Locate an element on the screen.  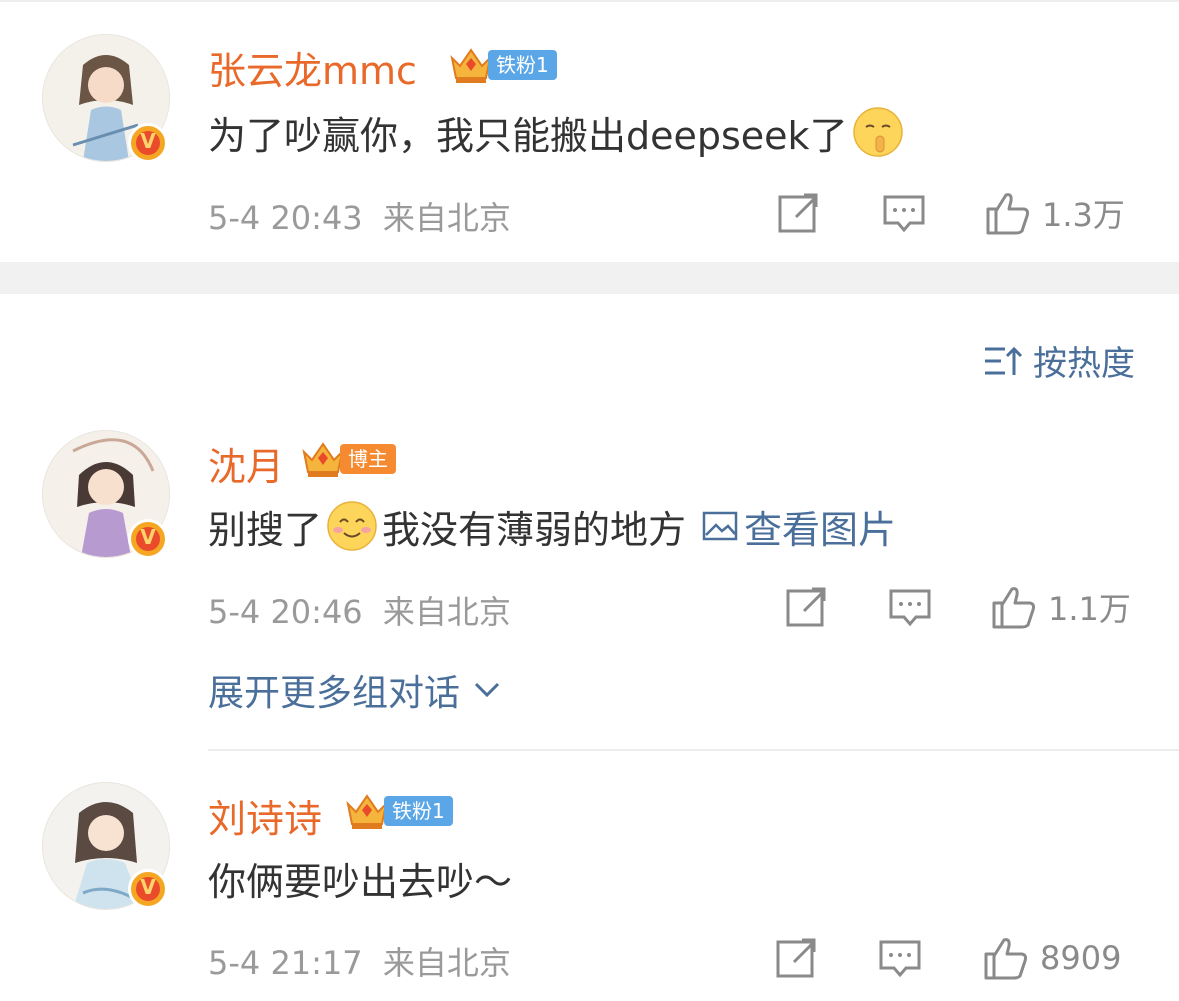
sort-button: 按热度 is located at coordinates (1059, 360).